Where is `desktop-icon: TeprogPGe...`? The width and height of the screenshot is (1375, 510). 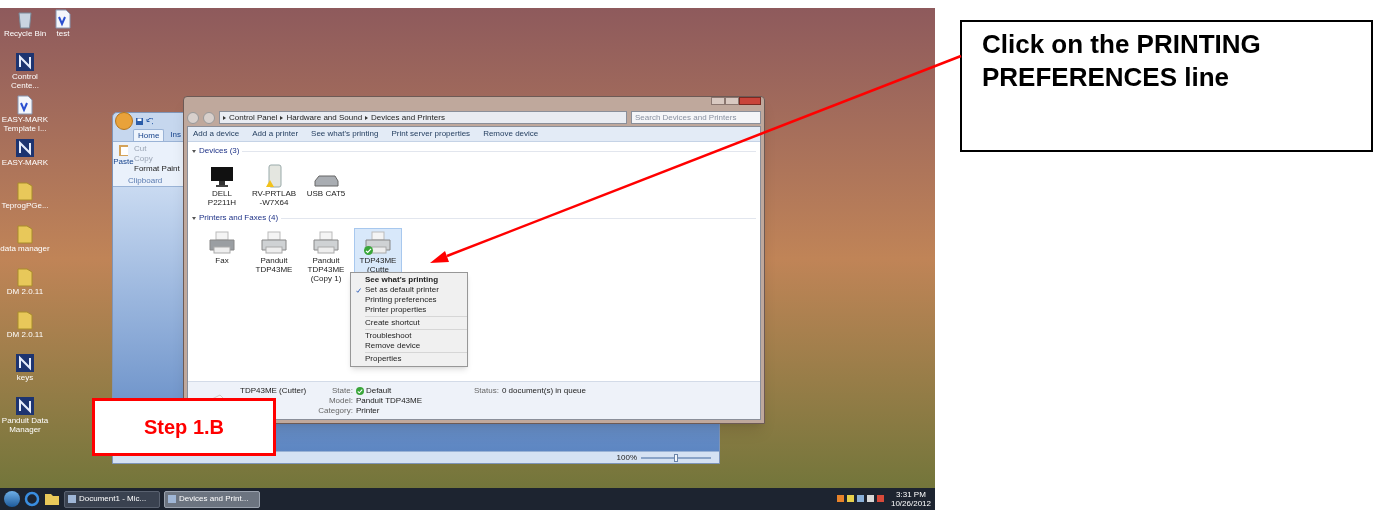
desktop-icon: TeprogPGe... is located at coordinates (25, 202).